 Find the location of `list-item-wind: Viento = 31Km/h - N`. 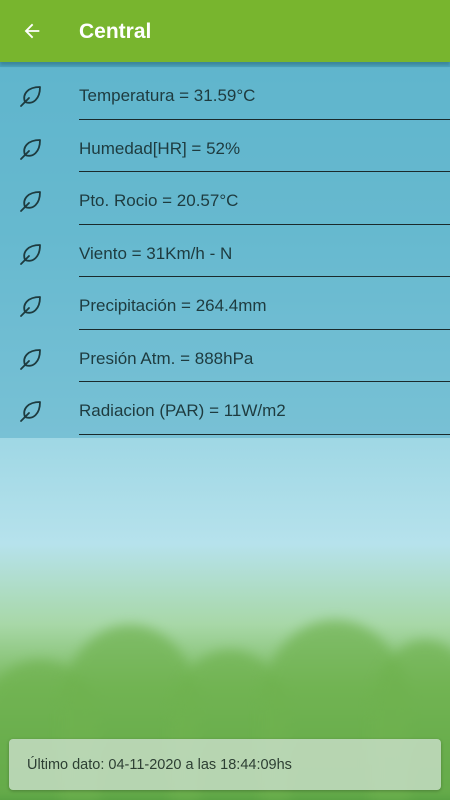

list-item-wind: Viento = 31Km/h - N is located at coordinates (225, 251).